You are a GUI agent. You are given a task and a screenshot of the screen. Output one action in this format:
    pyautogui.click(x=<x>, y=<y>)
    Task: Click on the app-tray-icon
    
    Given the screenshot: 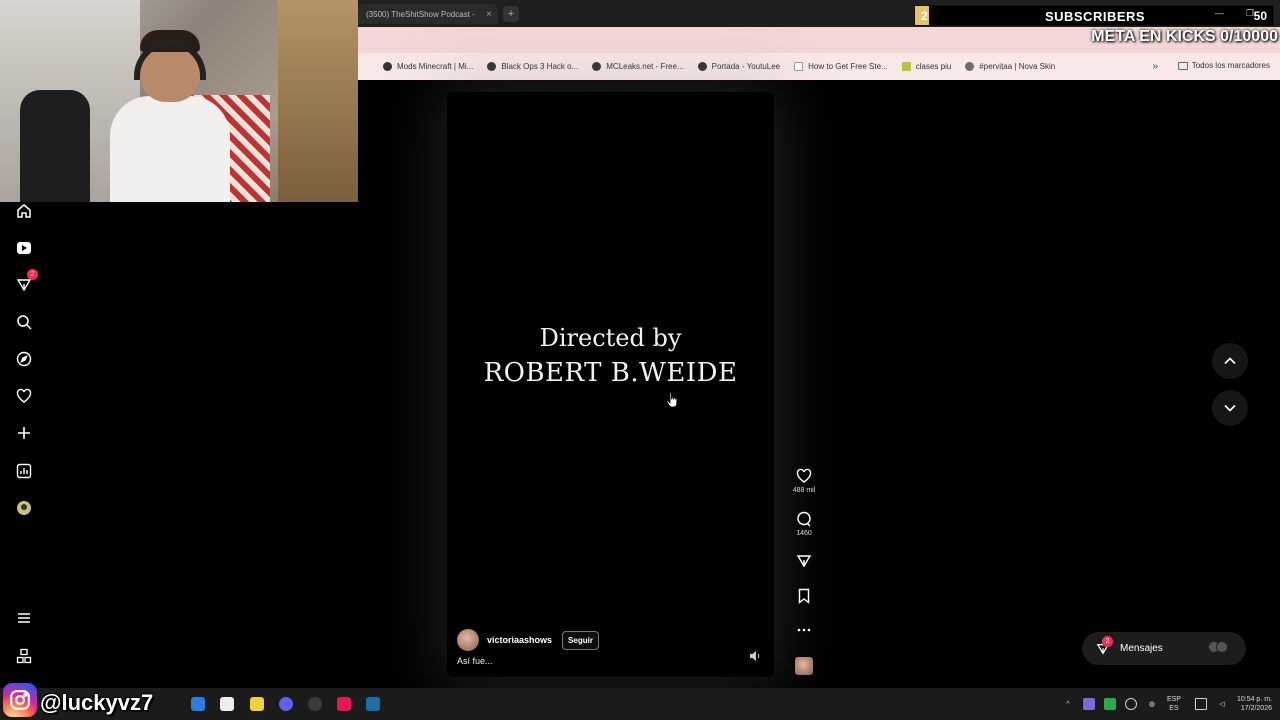 What is the action you would take?
    pyautogui.click(x=1088, y=704)
    